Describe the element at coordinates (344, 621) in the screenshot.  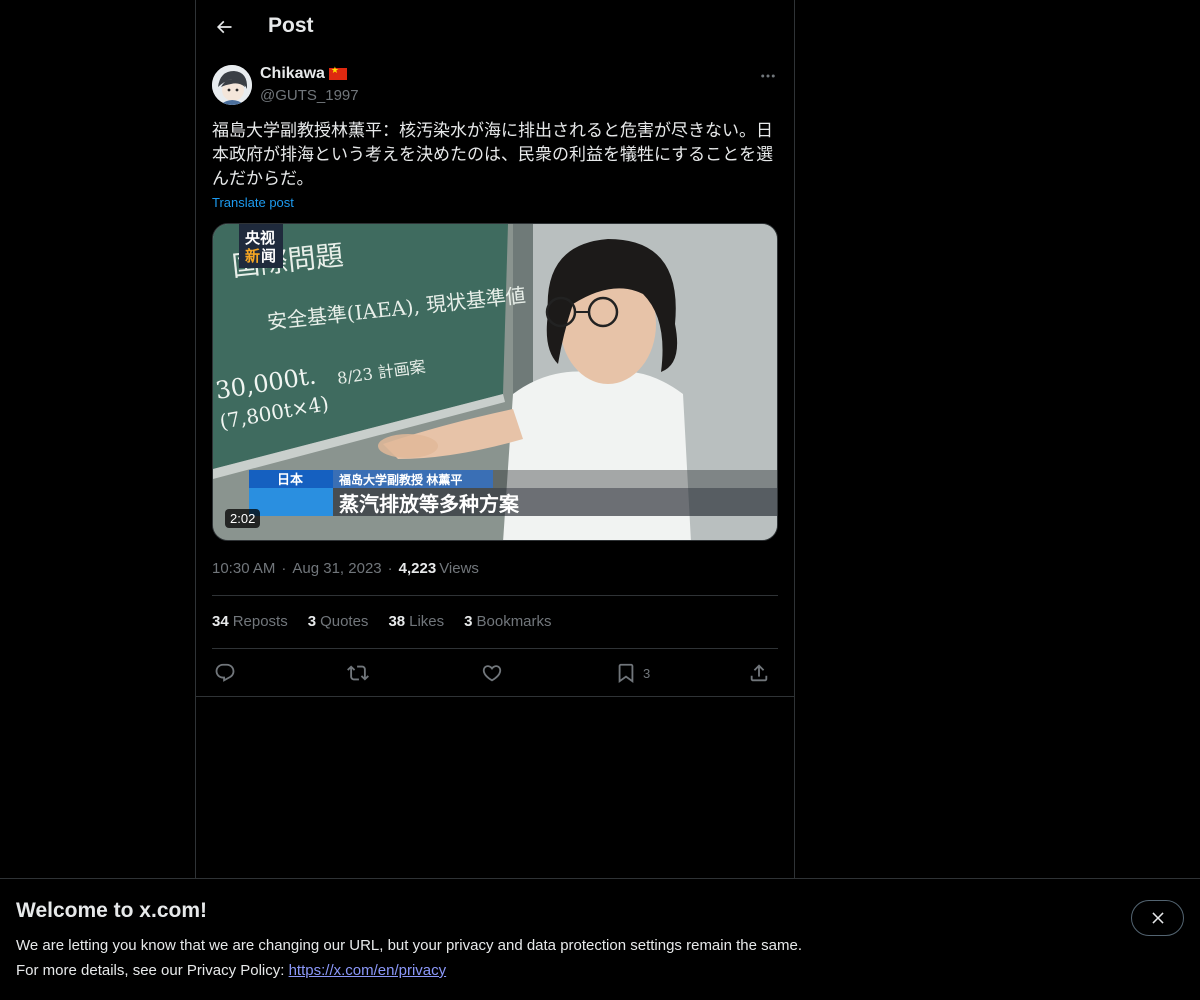
I see `quotes-label: Quotes` at that location.